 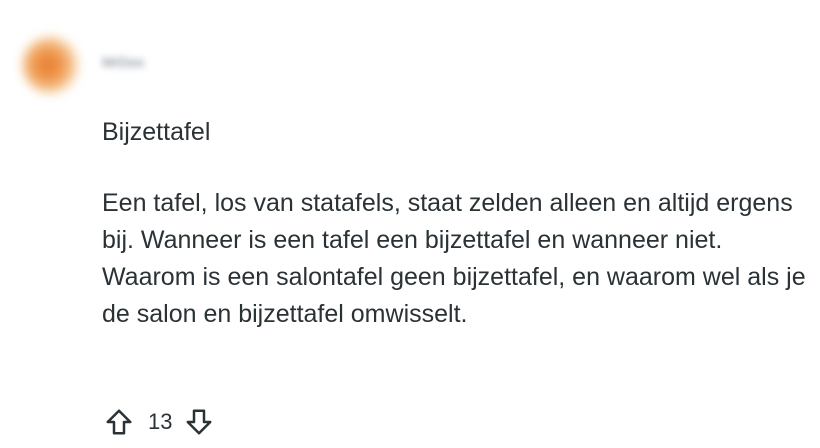 I want to click on vote-score: 13, so click(x=160, y=421).